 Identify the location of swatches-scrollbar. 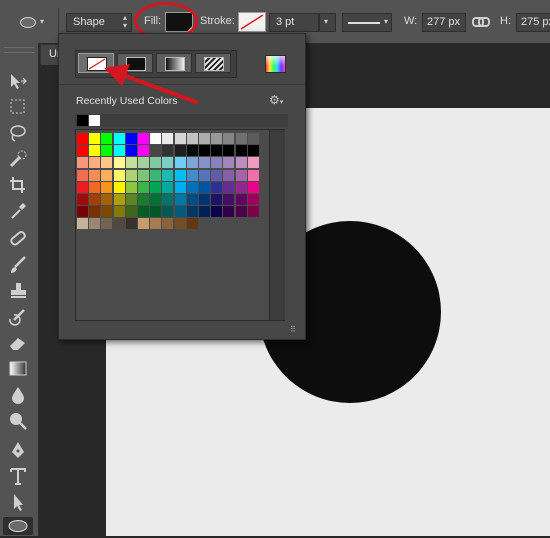
(277, 225).